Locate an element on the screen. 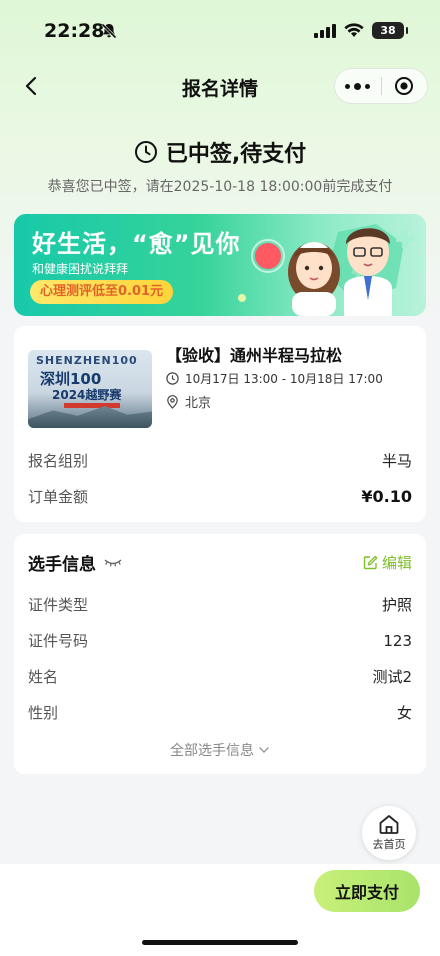 The image size is (440, 956). status-time: 22:28 is located at coordinates (74, 31).